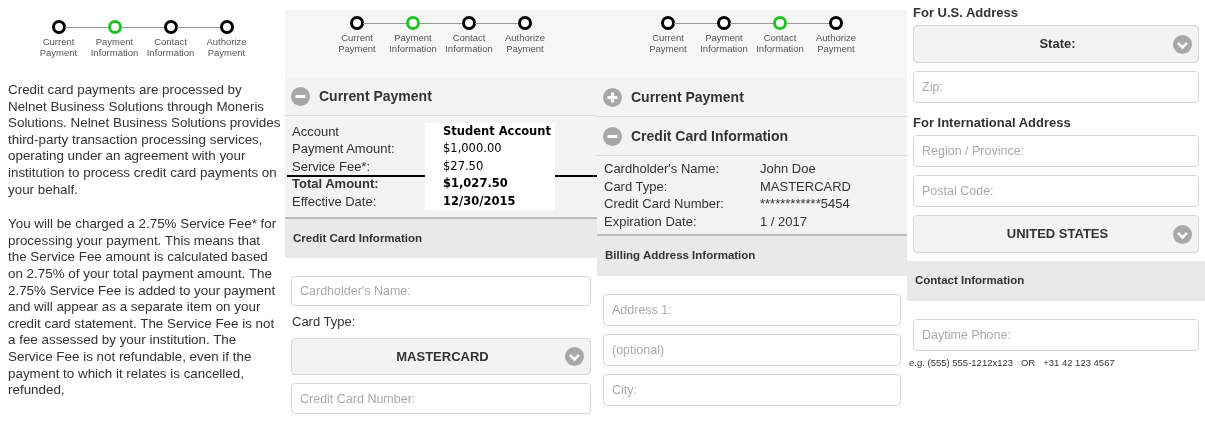  Describe the element at coordinates (752, 390) in the screenshot. I see `text-input-field: City:` at that location.